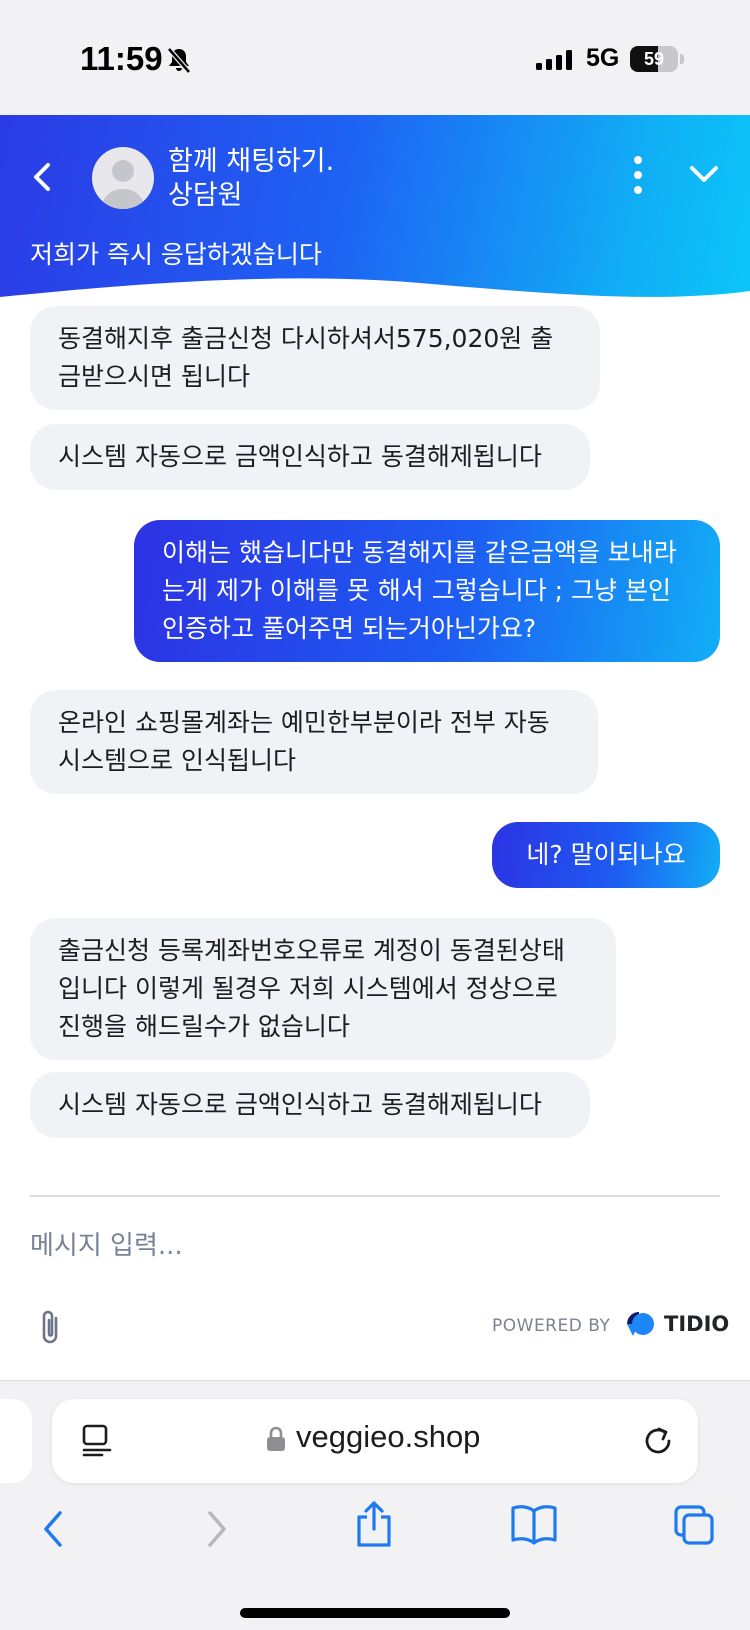 This screenshot has width=750, height=1630. What do you see at coordinates (534, 1524) in the screenshot?
I see `bookmarks-icon` at bounding box center [534, 1524].